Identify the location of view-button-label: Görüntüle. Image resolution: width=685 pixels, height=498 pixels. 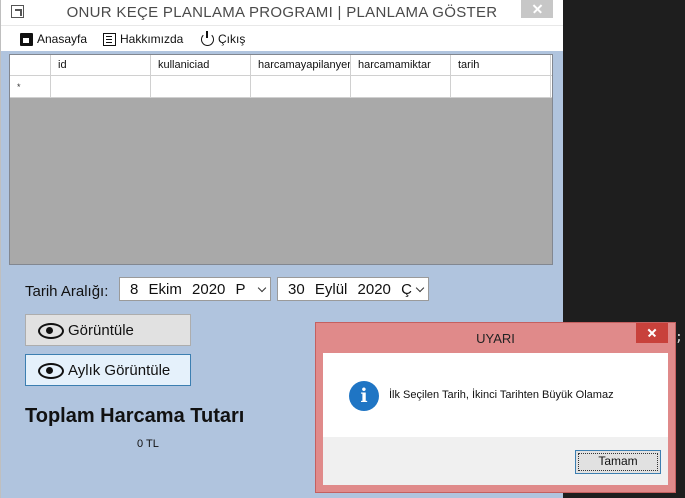
(101, 330).